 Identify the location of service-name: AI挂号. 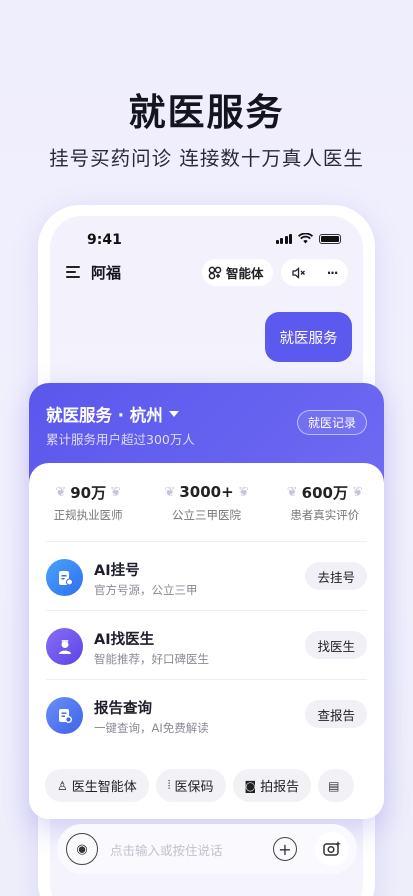
(117, 571).